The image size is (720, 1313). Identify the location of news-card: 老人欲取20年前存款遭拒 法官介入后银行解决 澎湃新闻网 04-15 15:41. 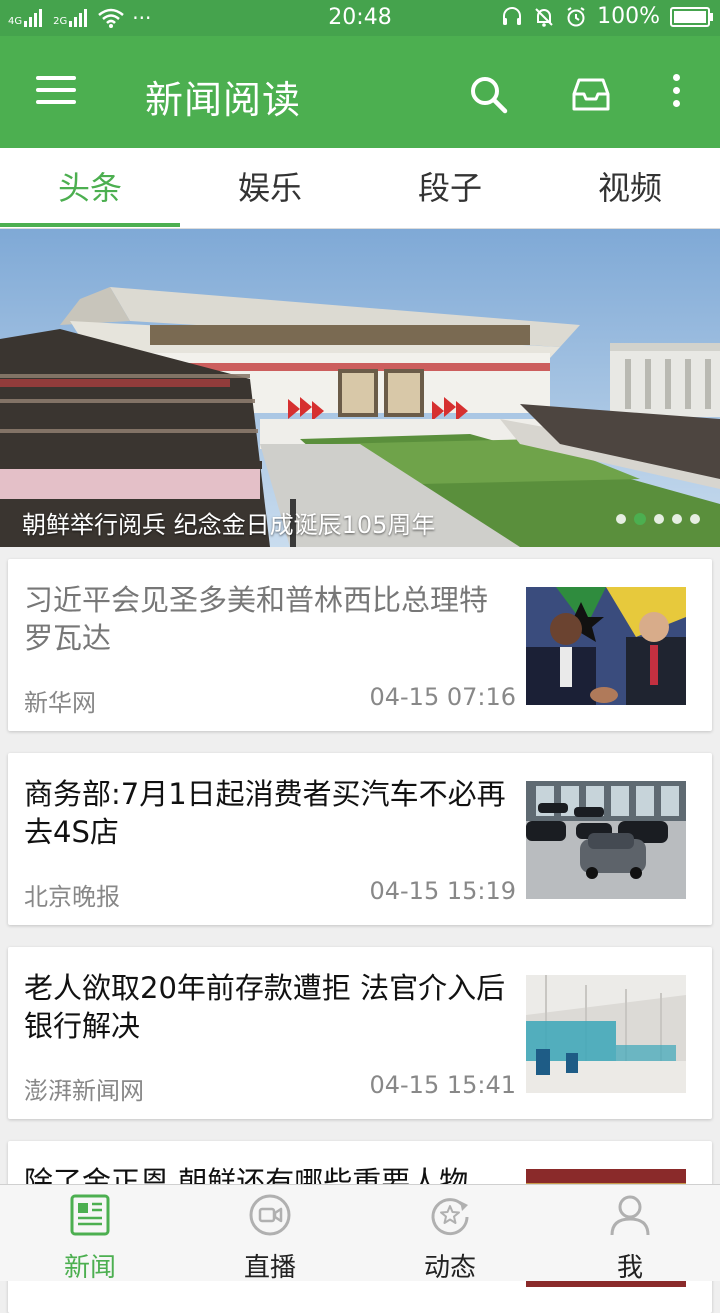
(360, 1033).